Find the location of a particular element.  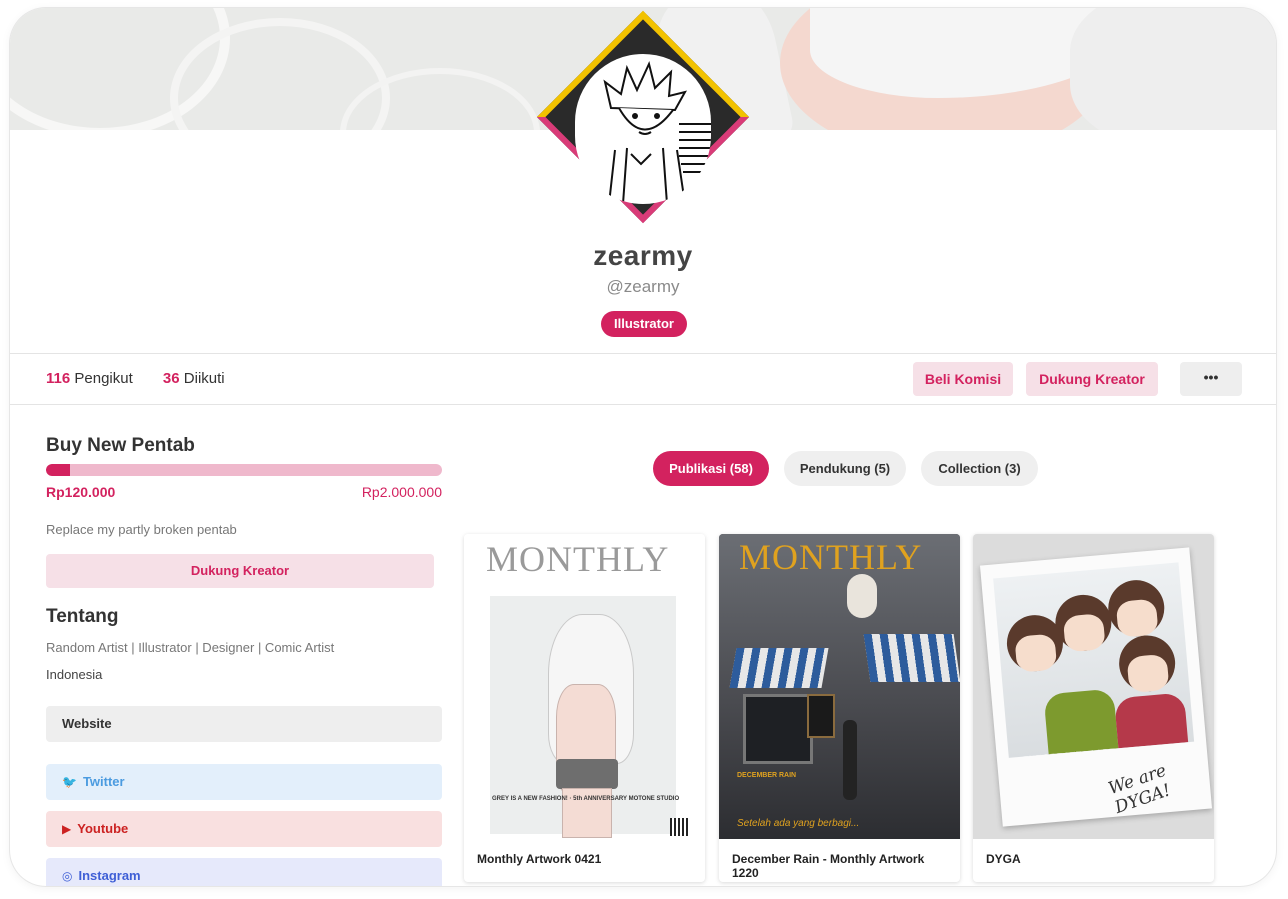

instagram-label: Instagram is located at coordinates (109, 875).